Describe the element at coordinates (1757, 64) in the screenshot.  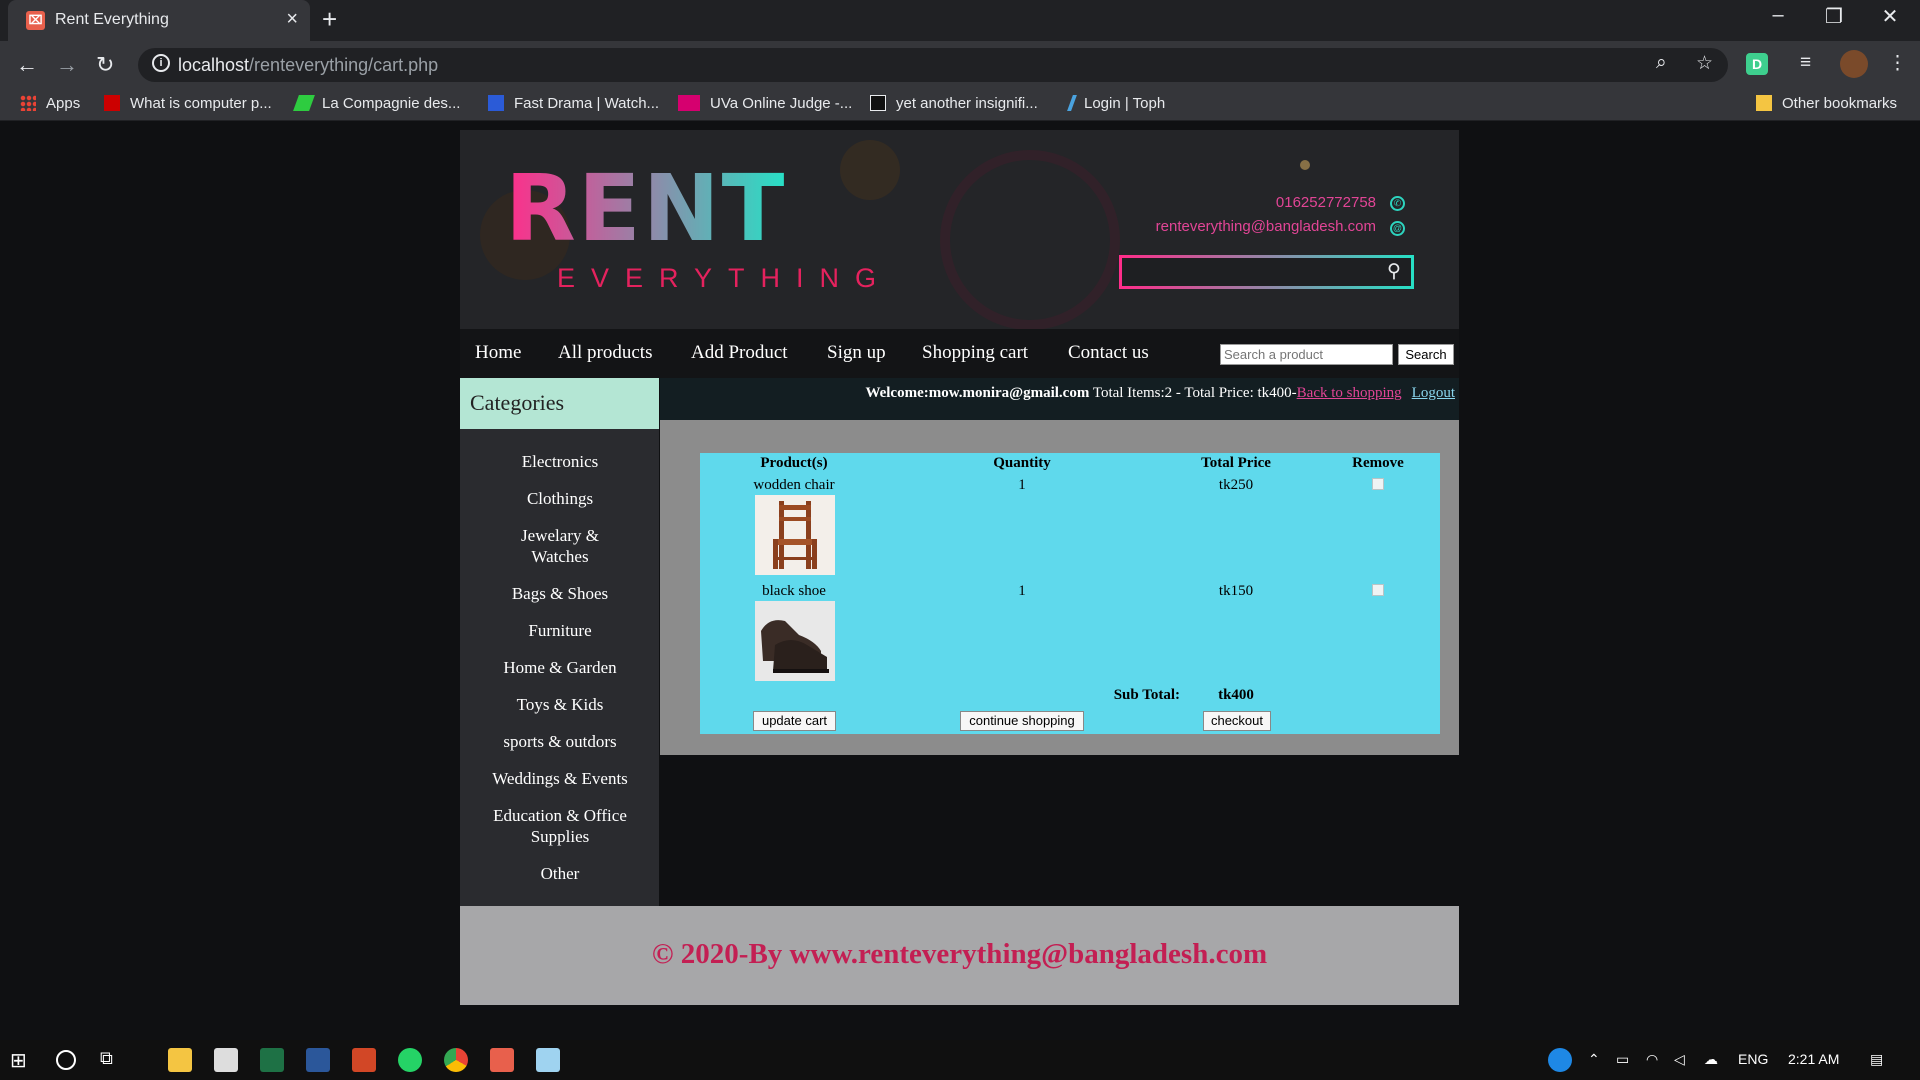
I see `extension-icon: D` at that location.